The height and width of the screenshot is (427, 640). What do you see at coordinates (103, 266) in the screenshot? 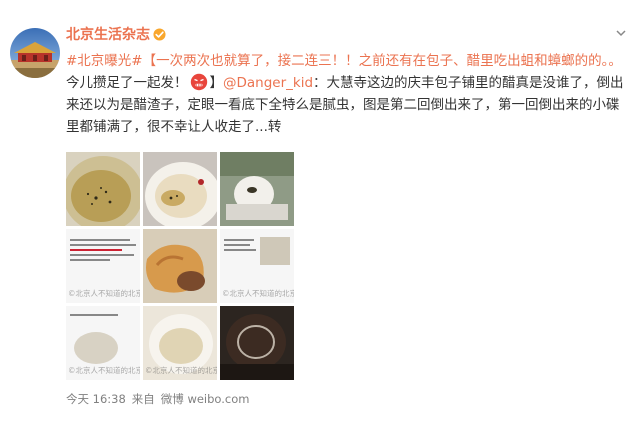
I see `post-image-4: ©北京人不知道的北京` at bounding box center [103, 266].